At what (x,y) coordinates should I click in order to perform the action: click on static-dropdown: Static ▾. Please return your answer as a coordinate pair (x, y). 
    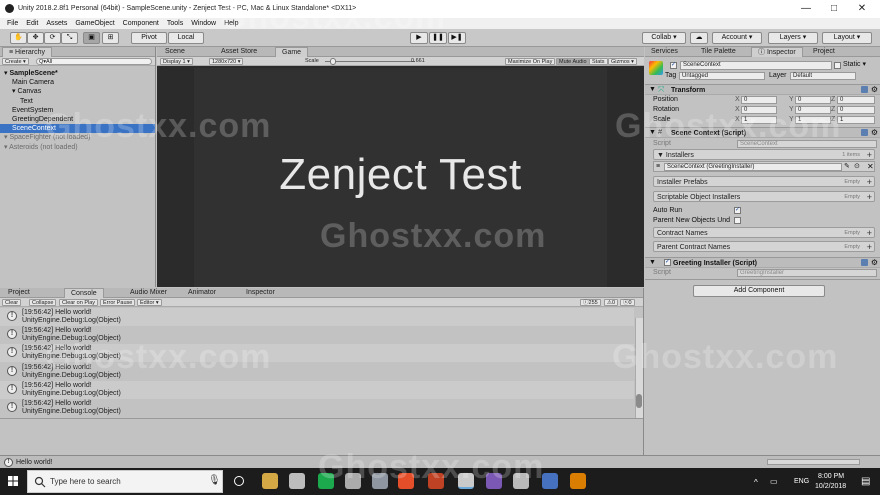
    Looking at the image, I should click on (854, 64).